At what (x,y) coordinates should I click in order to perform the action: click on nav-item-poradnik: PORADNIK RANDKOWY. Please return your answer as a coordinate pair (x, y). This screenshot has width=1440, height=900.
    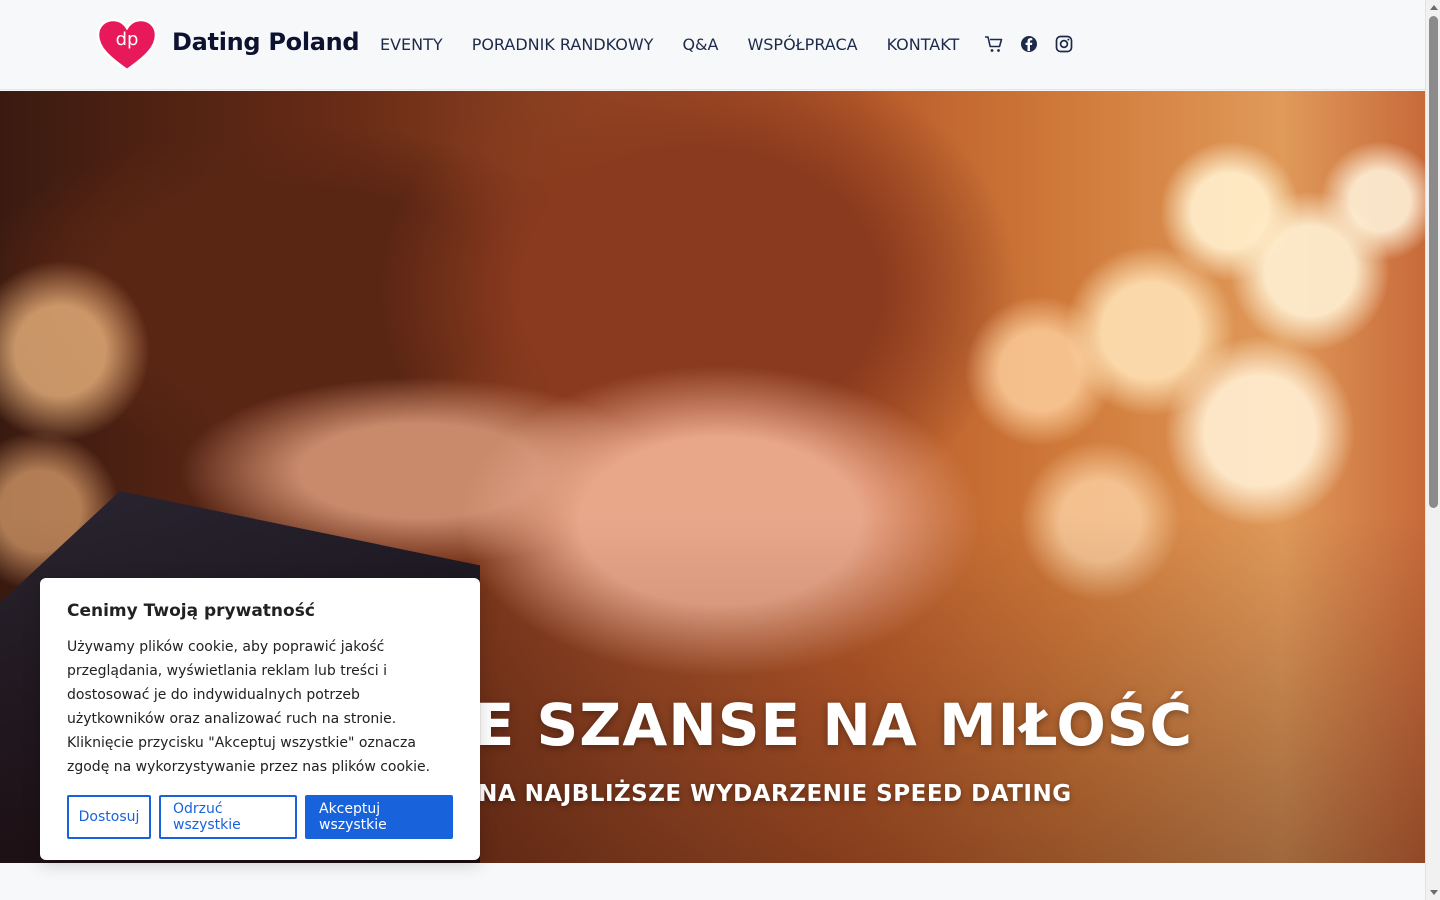
    Looking at the image, I should click on (563, 44).